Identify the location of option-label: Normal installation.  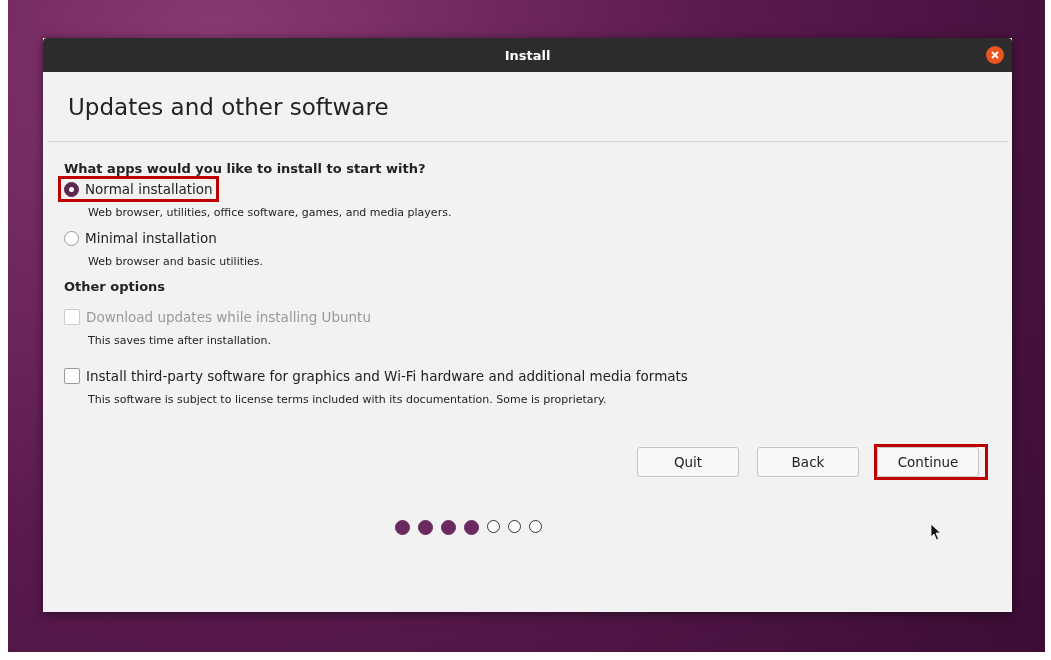
(149, 189).